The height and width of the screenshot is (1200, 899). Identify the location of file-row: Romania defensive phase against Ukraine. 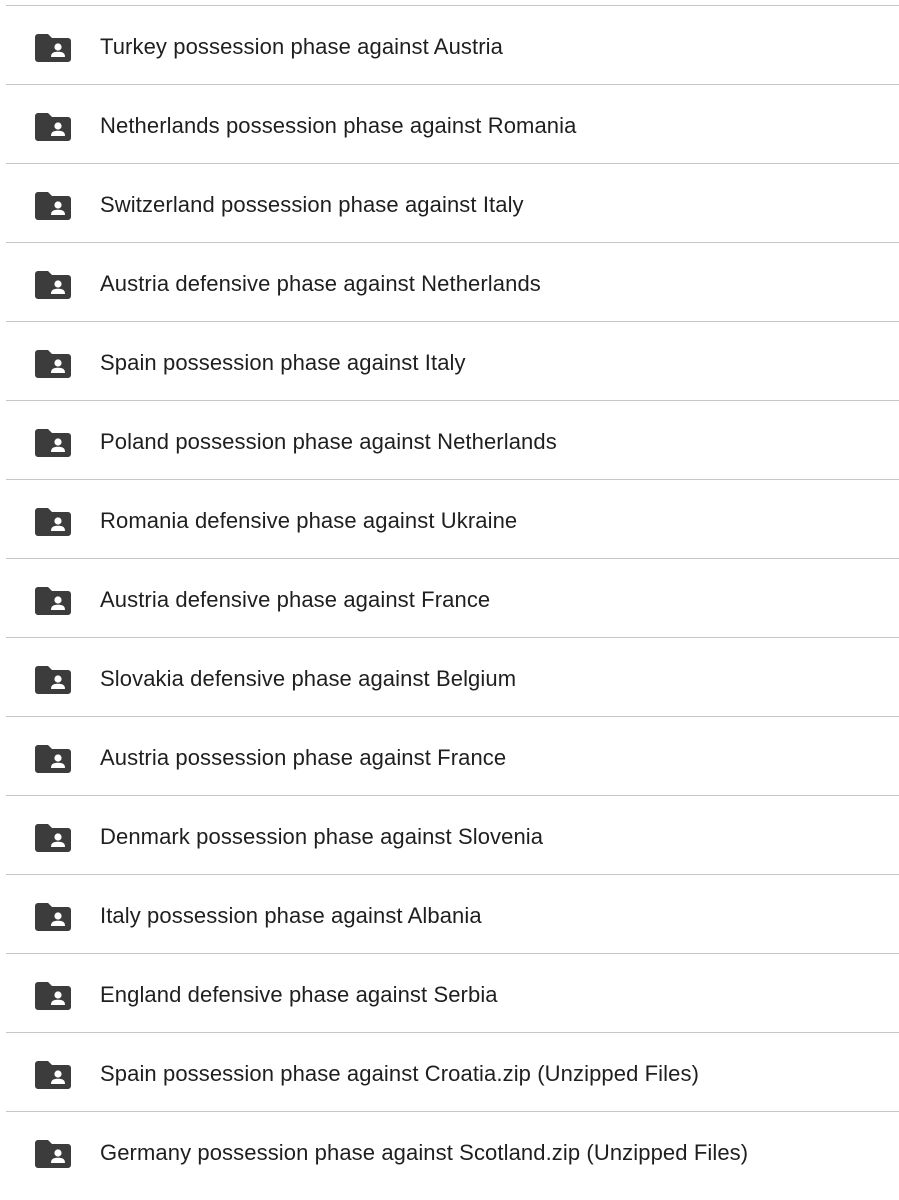
(452, 518).